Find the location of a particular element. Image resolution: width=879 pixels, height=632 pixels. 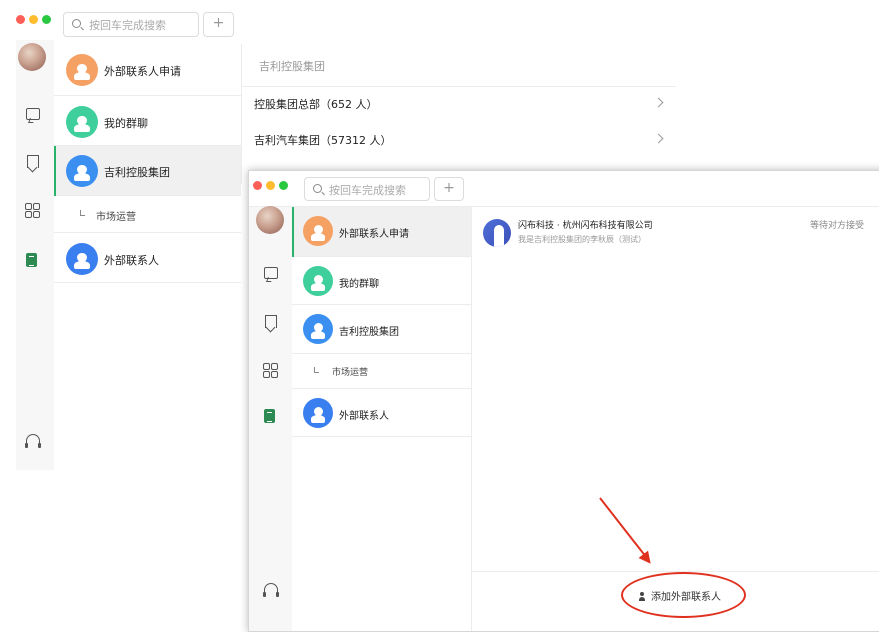

request-status: 等待对方接受 is located at coordinates (837, 226).